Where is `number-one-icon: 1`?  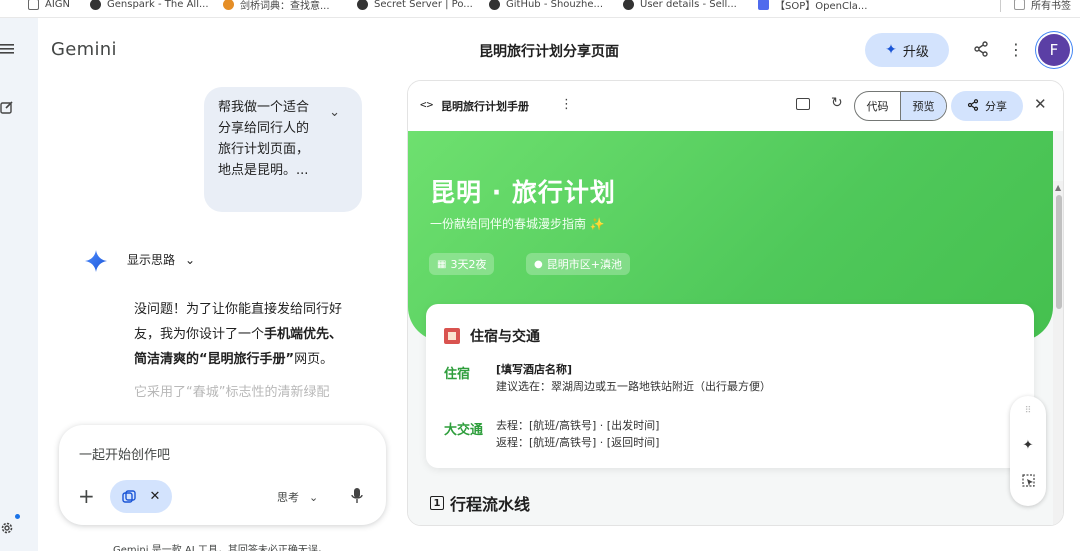
number-one-icon: 1 is located at coordinates (437, 503).